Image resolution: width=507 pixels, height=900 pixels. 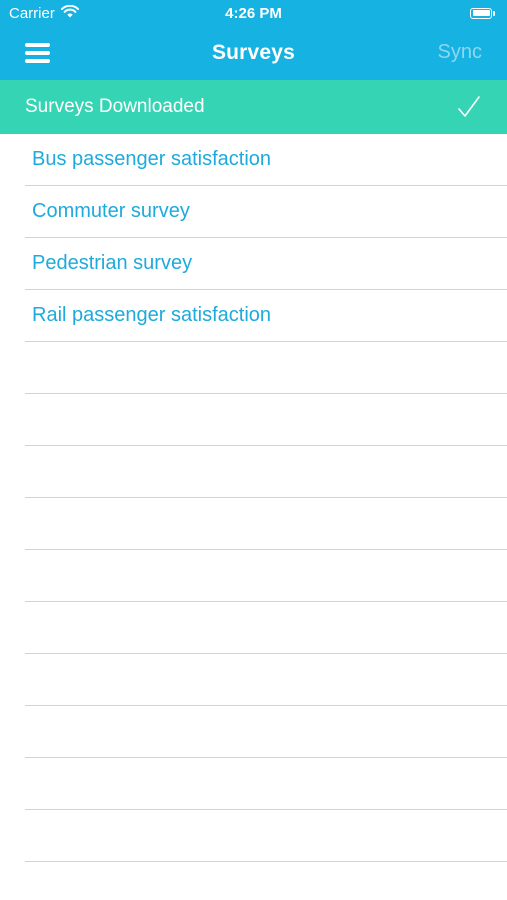 I want to click on survey-item-pedestrian-survey: Pedestrian survey, so click(x=266, y=264).